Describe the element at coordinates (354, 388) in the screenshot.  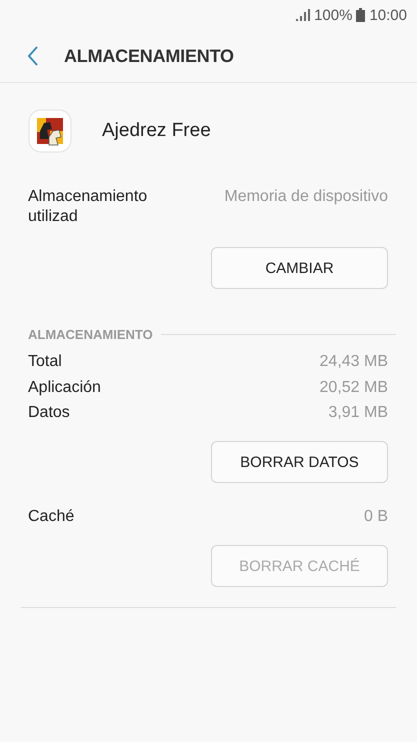
I see `storage-size: 20,52 MB` at that location.